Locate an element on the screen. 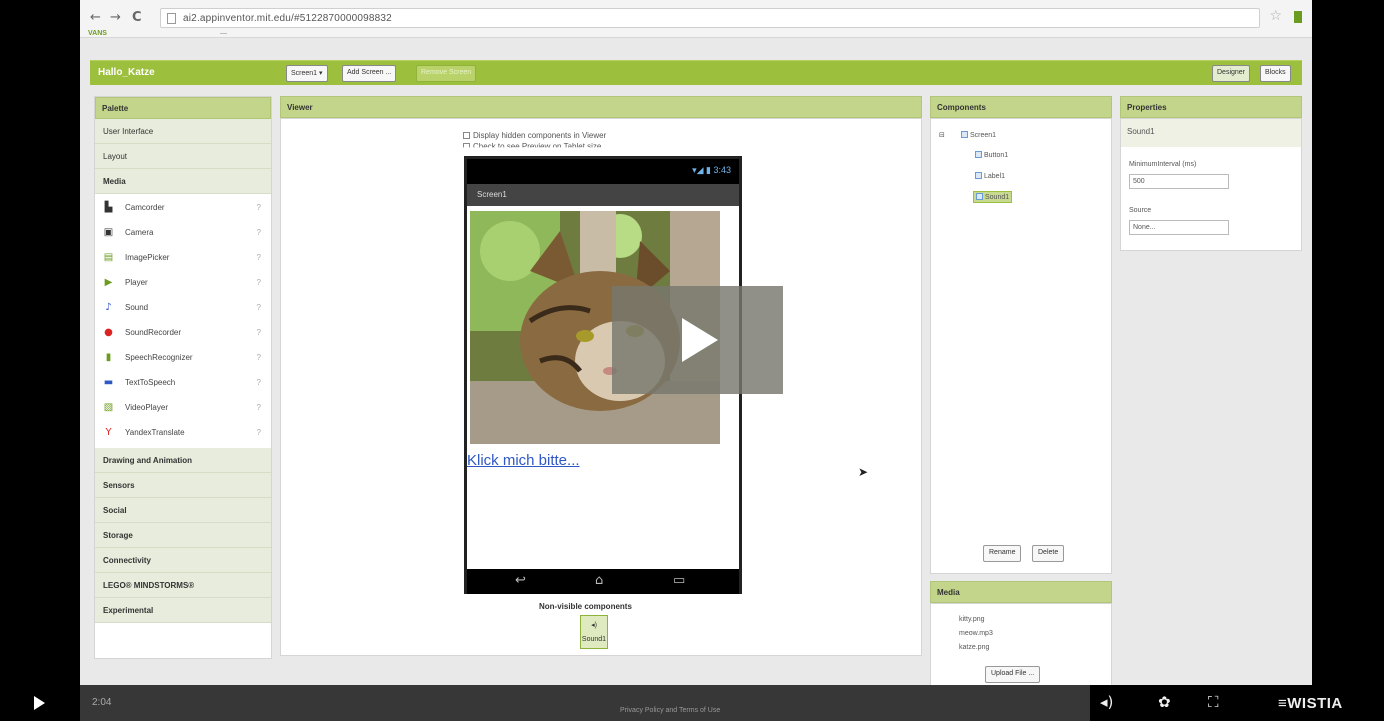 The width and height of the screenshot is (1384, 721). forward-icon: → is located at coordinates (115, 17).